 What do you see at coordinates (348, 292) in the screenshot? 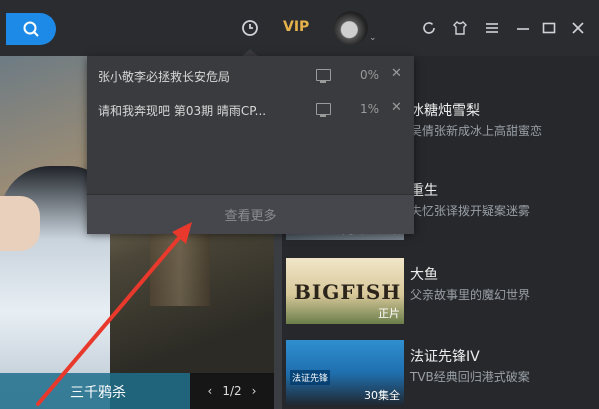
I see `thumbnail-logo-text: BIGFISH` at bounding box center [348, 292].